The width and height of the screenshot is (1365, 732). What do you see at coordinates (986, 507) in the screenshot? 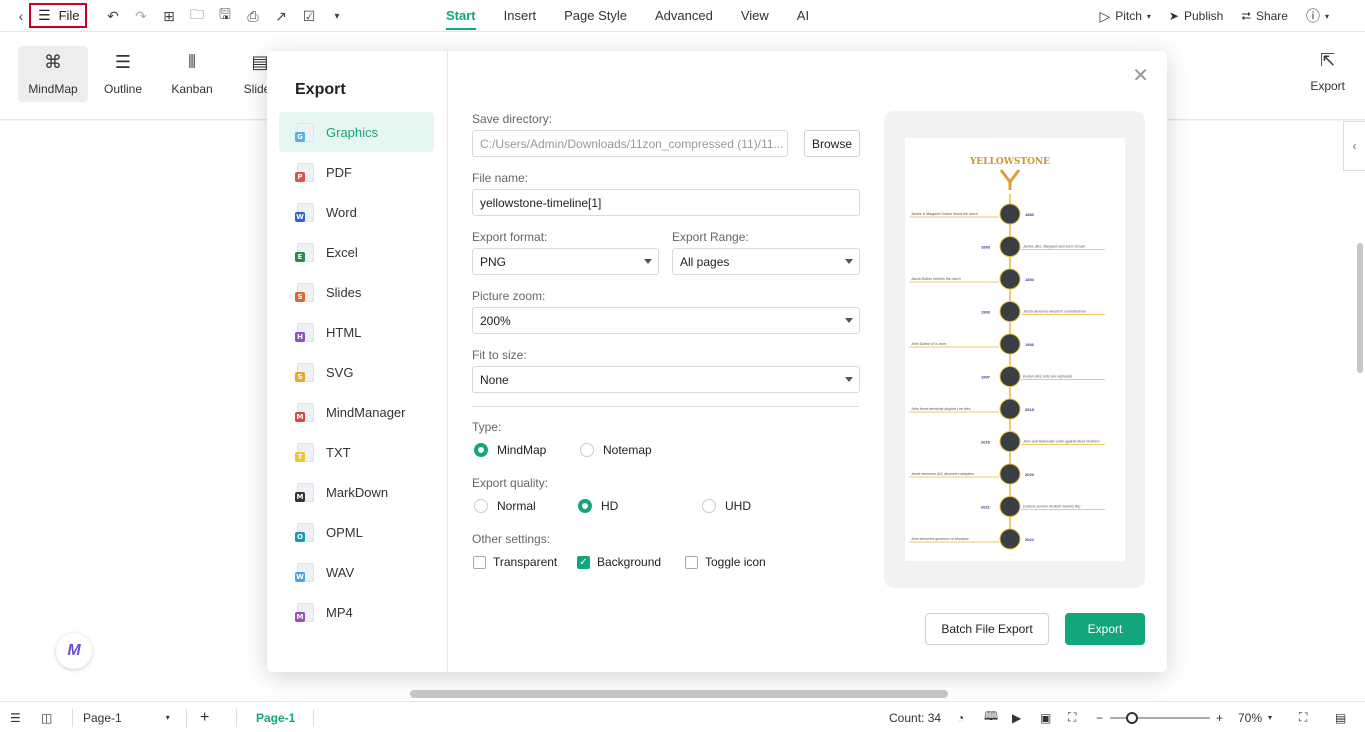
I see `preview-event-year: 2021` at bounding box center [986, 507].